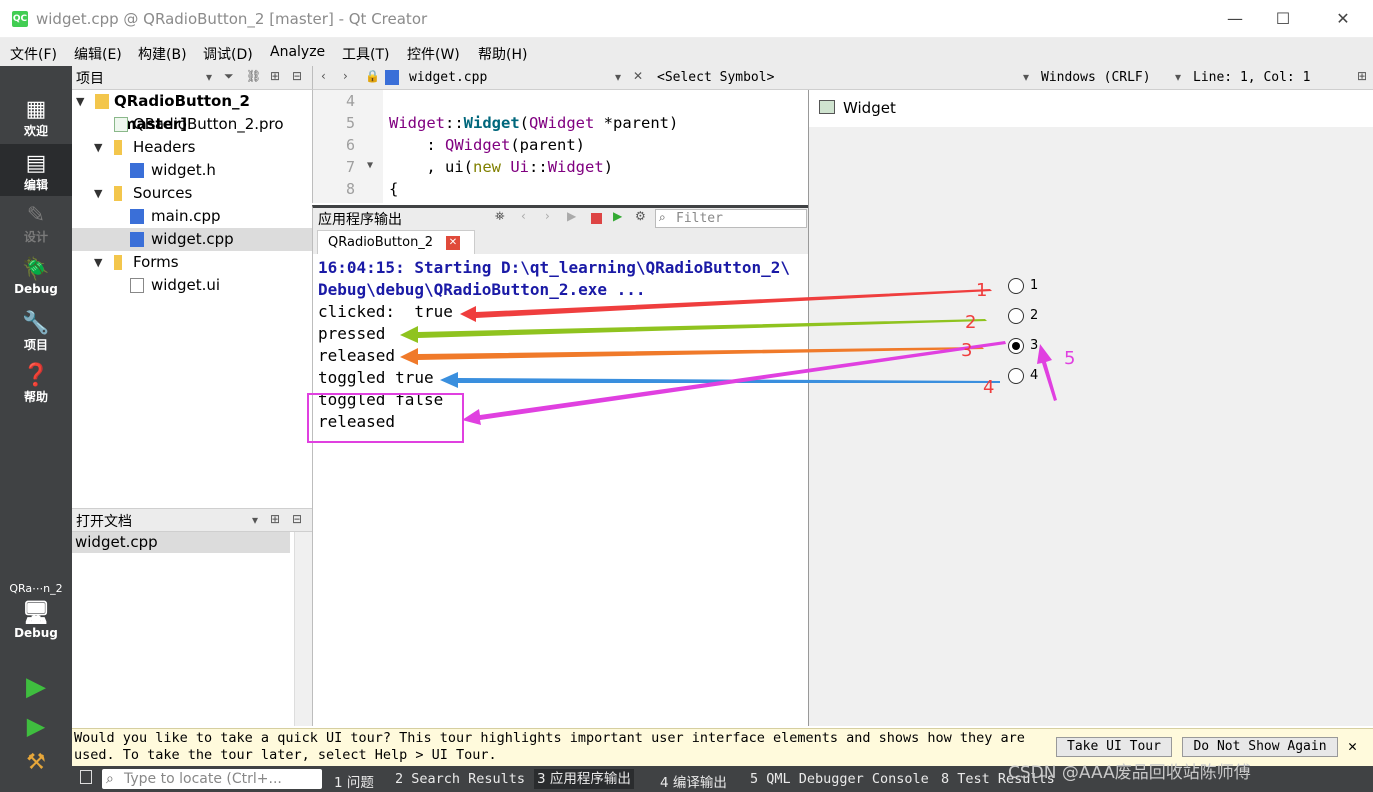 The height and width of the screenshot is (792, 1373). What do you see at coordinates (1352, 746) in the screenshot?
I see `close-banner-button: ✕` at bounding box center [1352, 746].